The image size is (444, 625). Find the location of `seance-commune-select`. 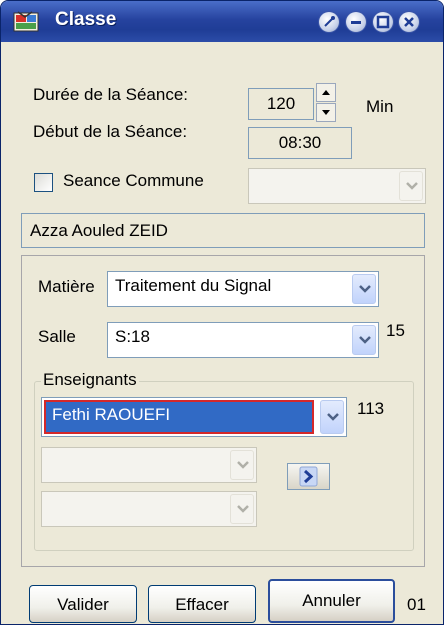

seance-commune-select is located at coordinates (337, 186).